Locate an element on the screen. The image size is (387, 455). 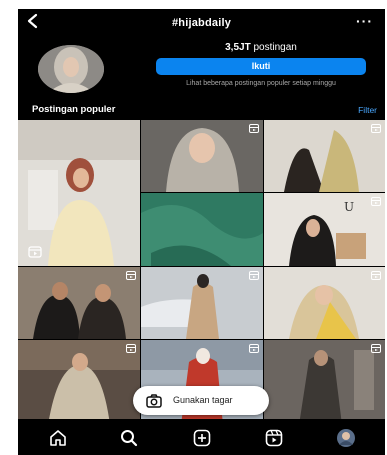
section-title: Postingan populer is located at coordinates (74, 109).